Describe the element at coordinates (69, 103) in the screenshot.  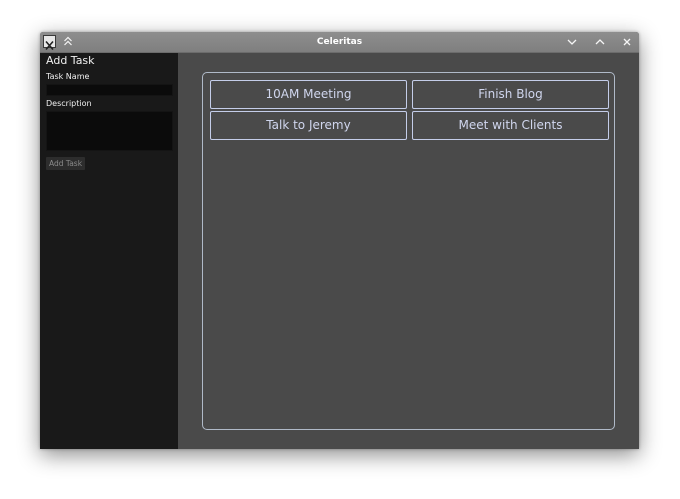
I see `description-label: Description` at that location.